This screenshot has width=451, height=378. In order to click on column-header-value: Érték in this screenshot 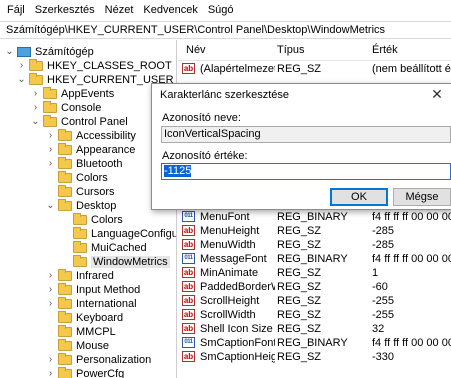, I will do `click(385, 50)`.